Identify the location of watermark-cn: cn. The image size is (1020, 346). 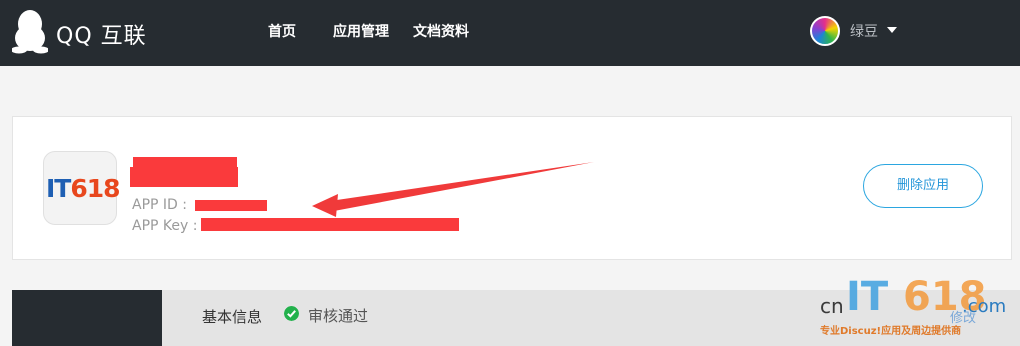
(832, 306).